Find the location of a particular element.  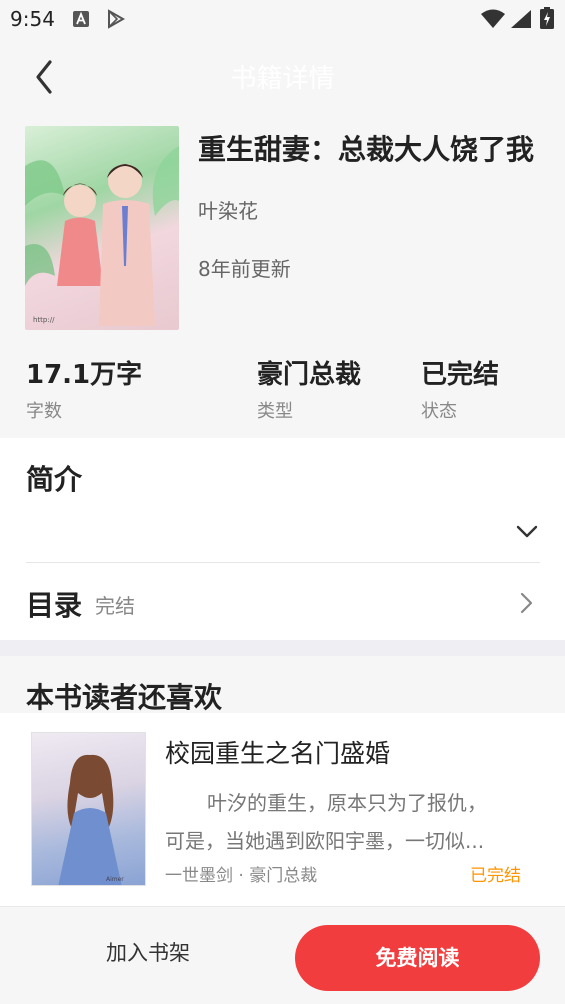

status-bar: 9:54 is located at coordinates (282, 19).